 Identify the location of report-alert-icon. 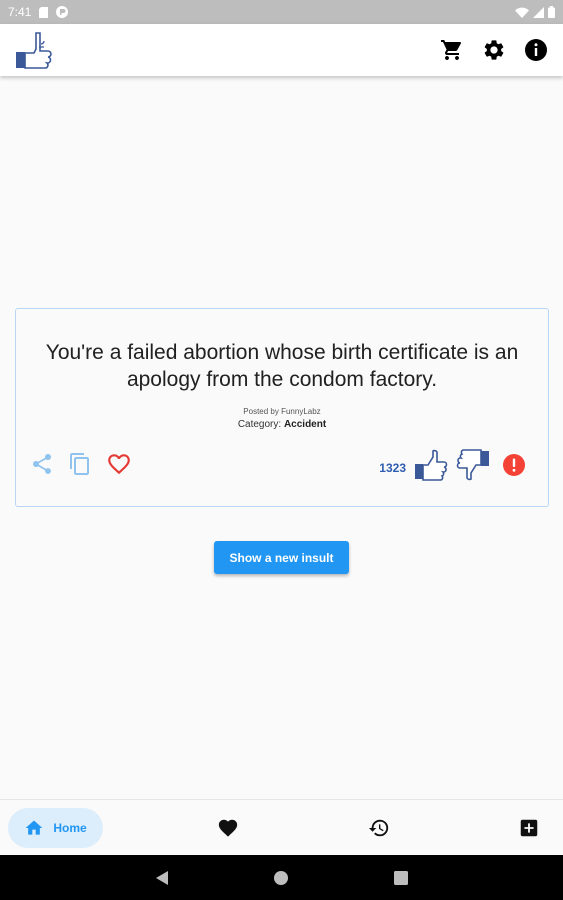
(514, 467).